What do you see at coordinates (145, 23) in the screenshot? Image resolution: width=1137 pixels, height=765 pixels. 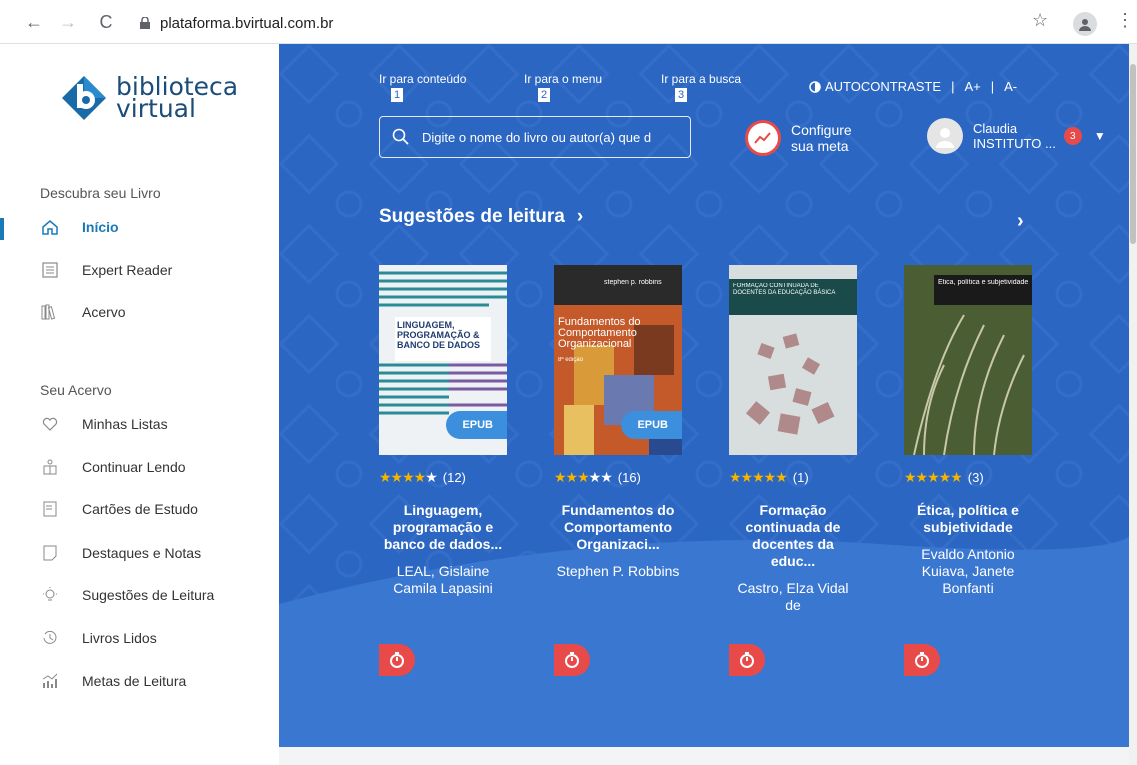 I see `lock-icon` at bounding box center [145, 23].